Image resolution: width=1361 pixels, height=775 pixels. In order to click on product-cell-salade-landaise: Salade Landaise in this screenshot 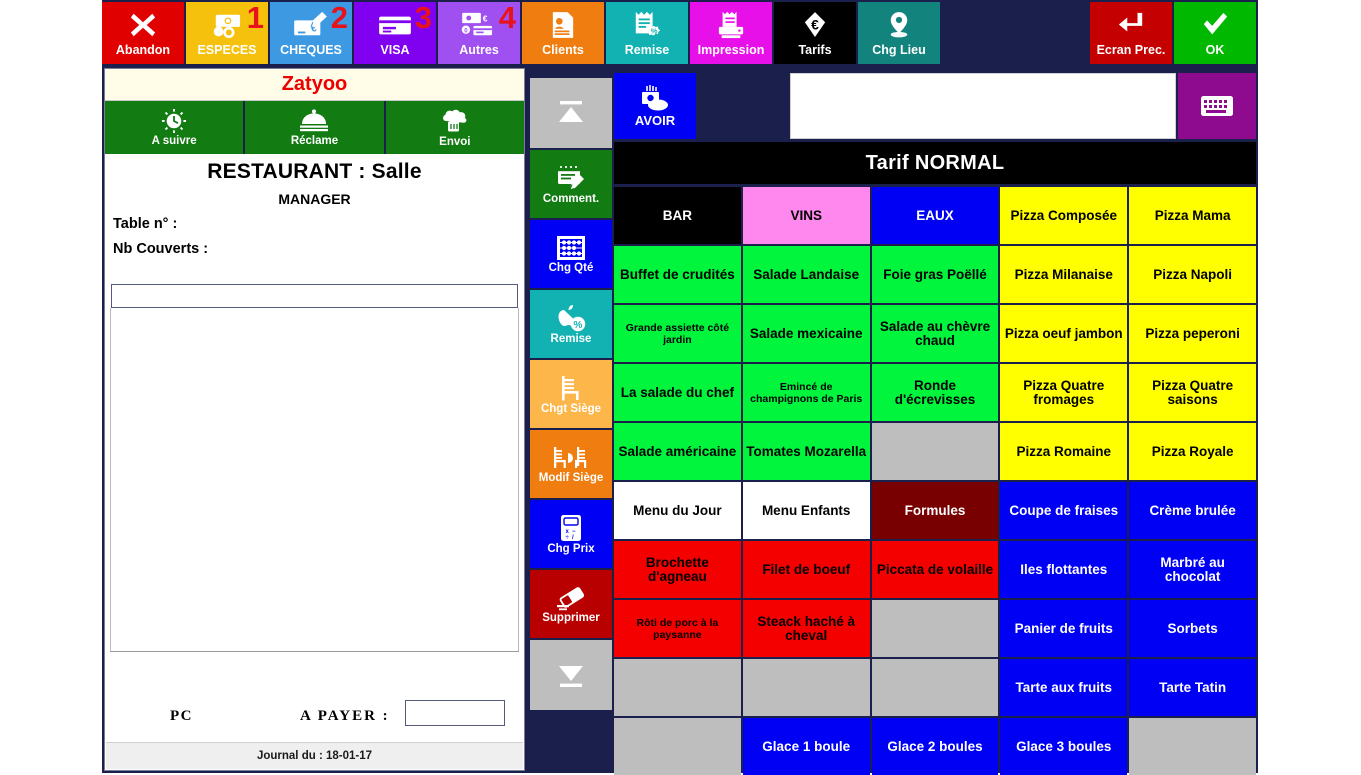, I will do `click(806, 274)`.